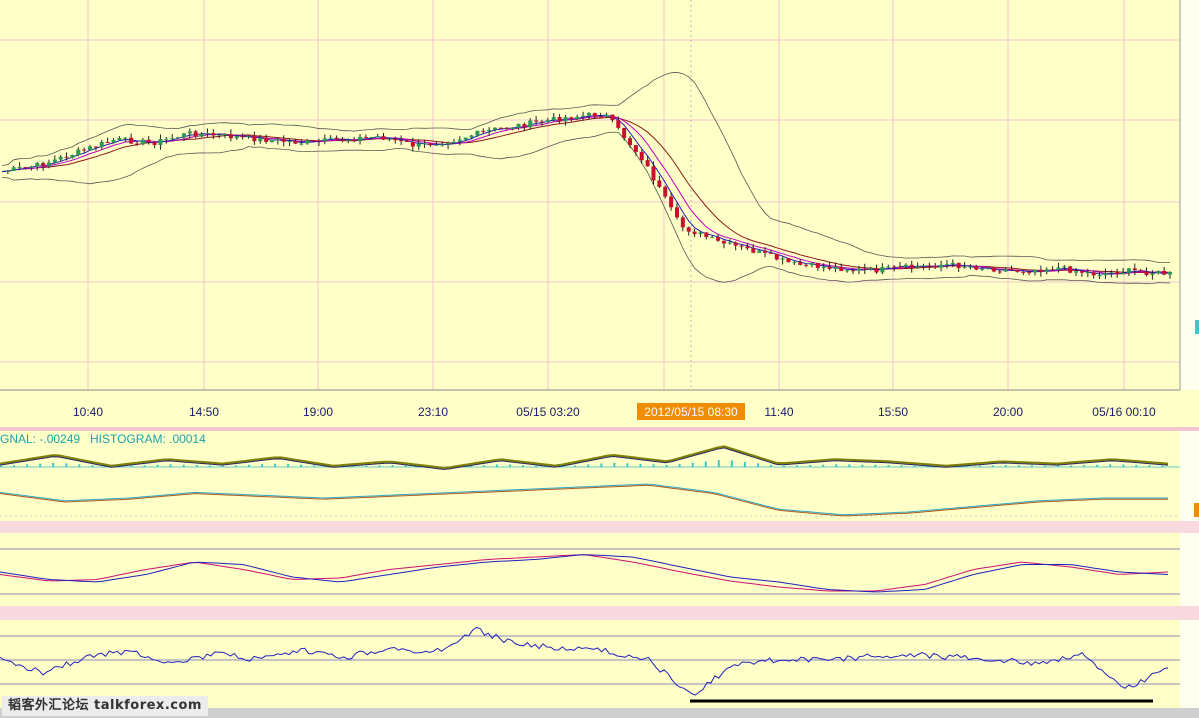 The image size is (1199, 718). What do you see at coordinates (148, 439) in the screenshot?
I see `macd-histogram-label: HISTOGRAM: .00014` at bounding box center [148, 439].